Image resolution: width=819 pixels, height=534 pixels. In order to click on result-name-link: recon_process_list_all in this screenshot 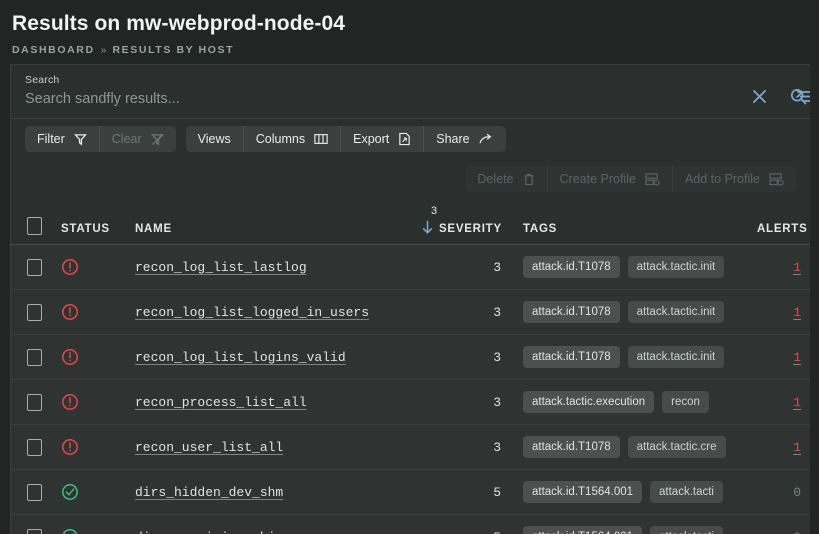, I will do `click(221, 402)`.